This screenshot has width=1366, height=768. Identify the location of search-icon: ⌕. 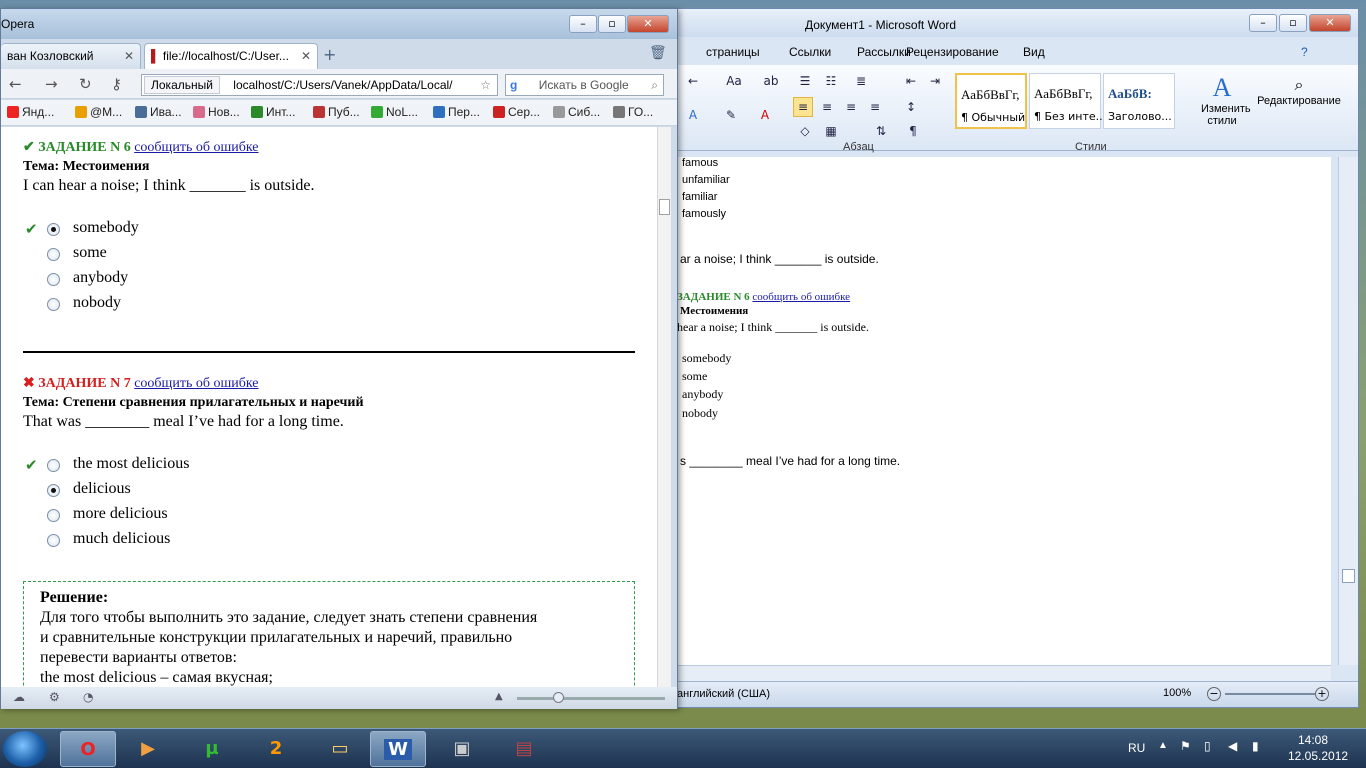
(654, 85).